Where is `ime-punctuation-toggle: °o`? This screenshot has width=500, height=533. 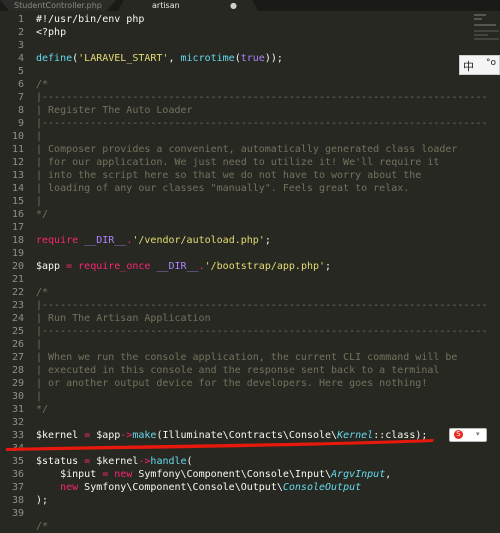 ime-punctuation-toggle: °o is located at coordinates (491, 63).